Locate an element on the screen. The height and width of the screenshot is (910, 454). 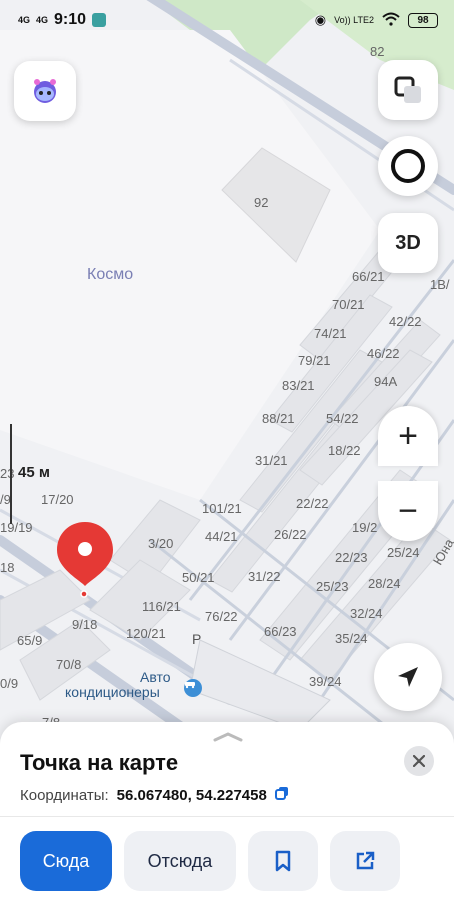
3d-button: 3D is located at coordinates (408, 243).